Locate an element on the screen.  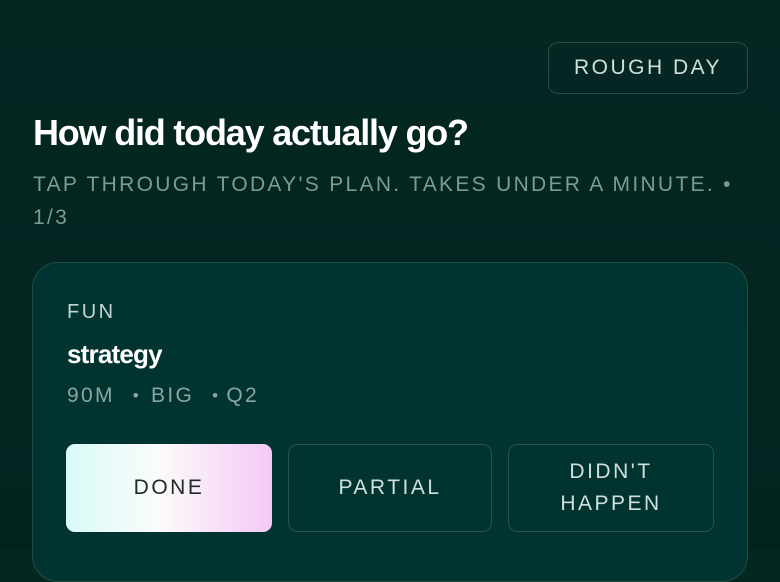
done-button: DONE is located at coordinates (169, 488).